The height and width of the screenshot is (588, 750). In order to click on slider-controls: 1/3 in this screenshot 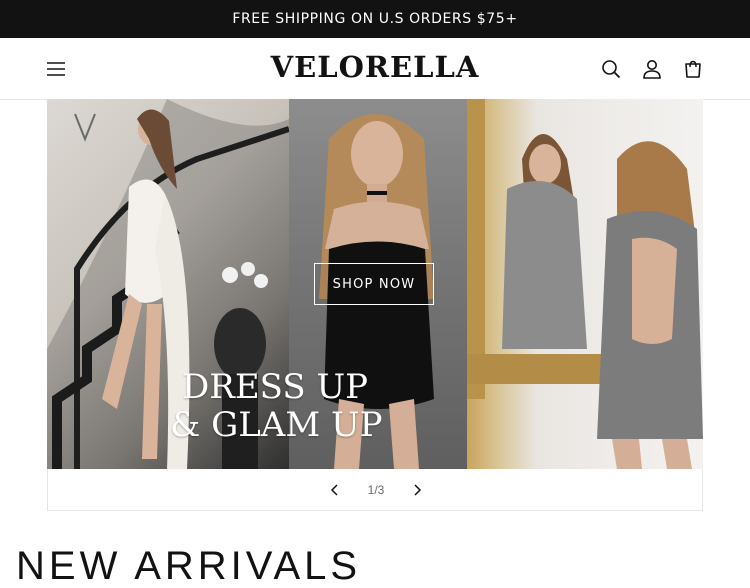, I will do `click(375, 490)`.